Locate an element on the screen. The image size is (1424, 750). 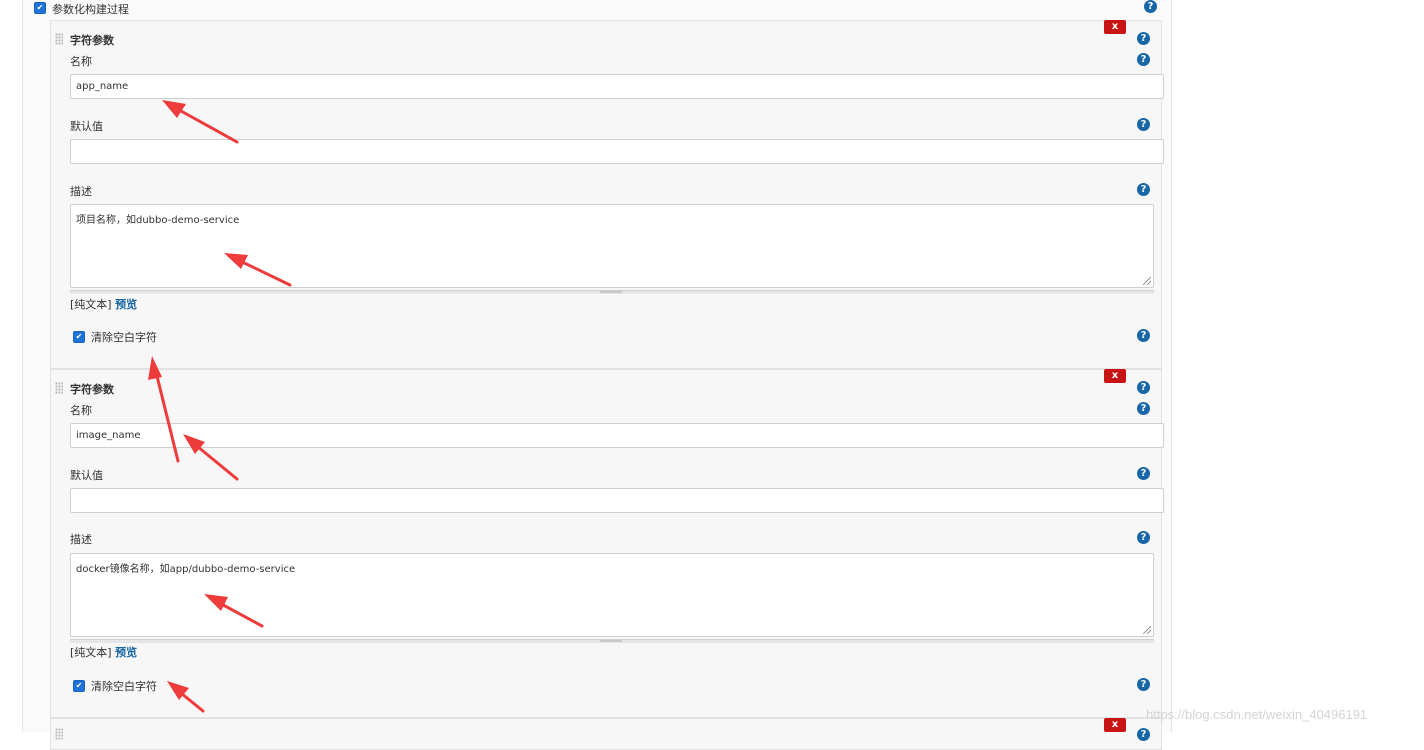
description-textarea: 项目名称，如dubbo-demo-service is located at coordinates (612, 246).